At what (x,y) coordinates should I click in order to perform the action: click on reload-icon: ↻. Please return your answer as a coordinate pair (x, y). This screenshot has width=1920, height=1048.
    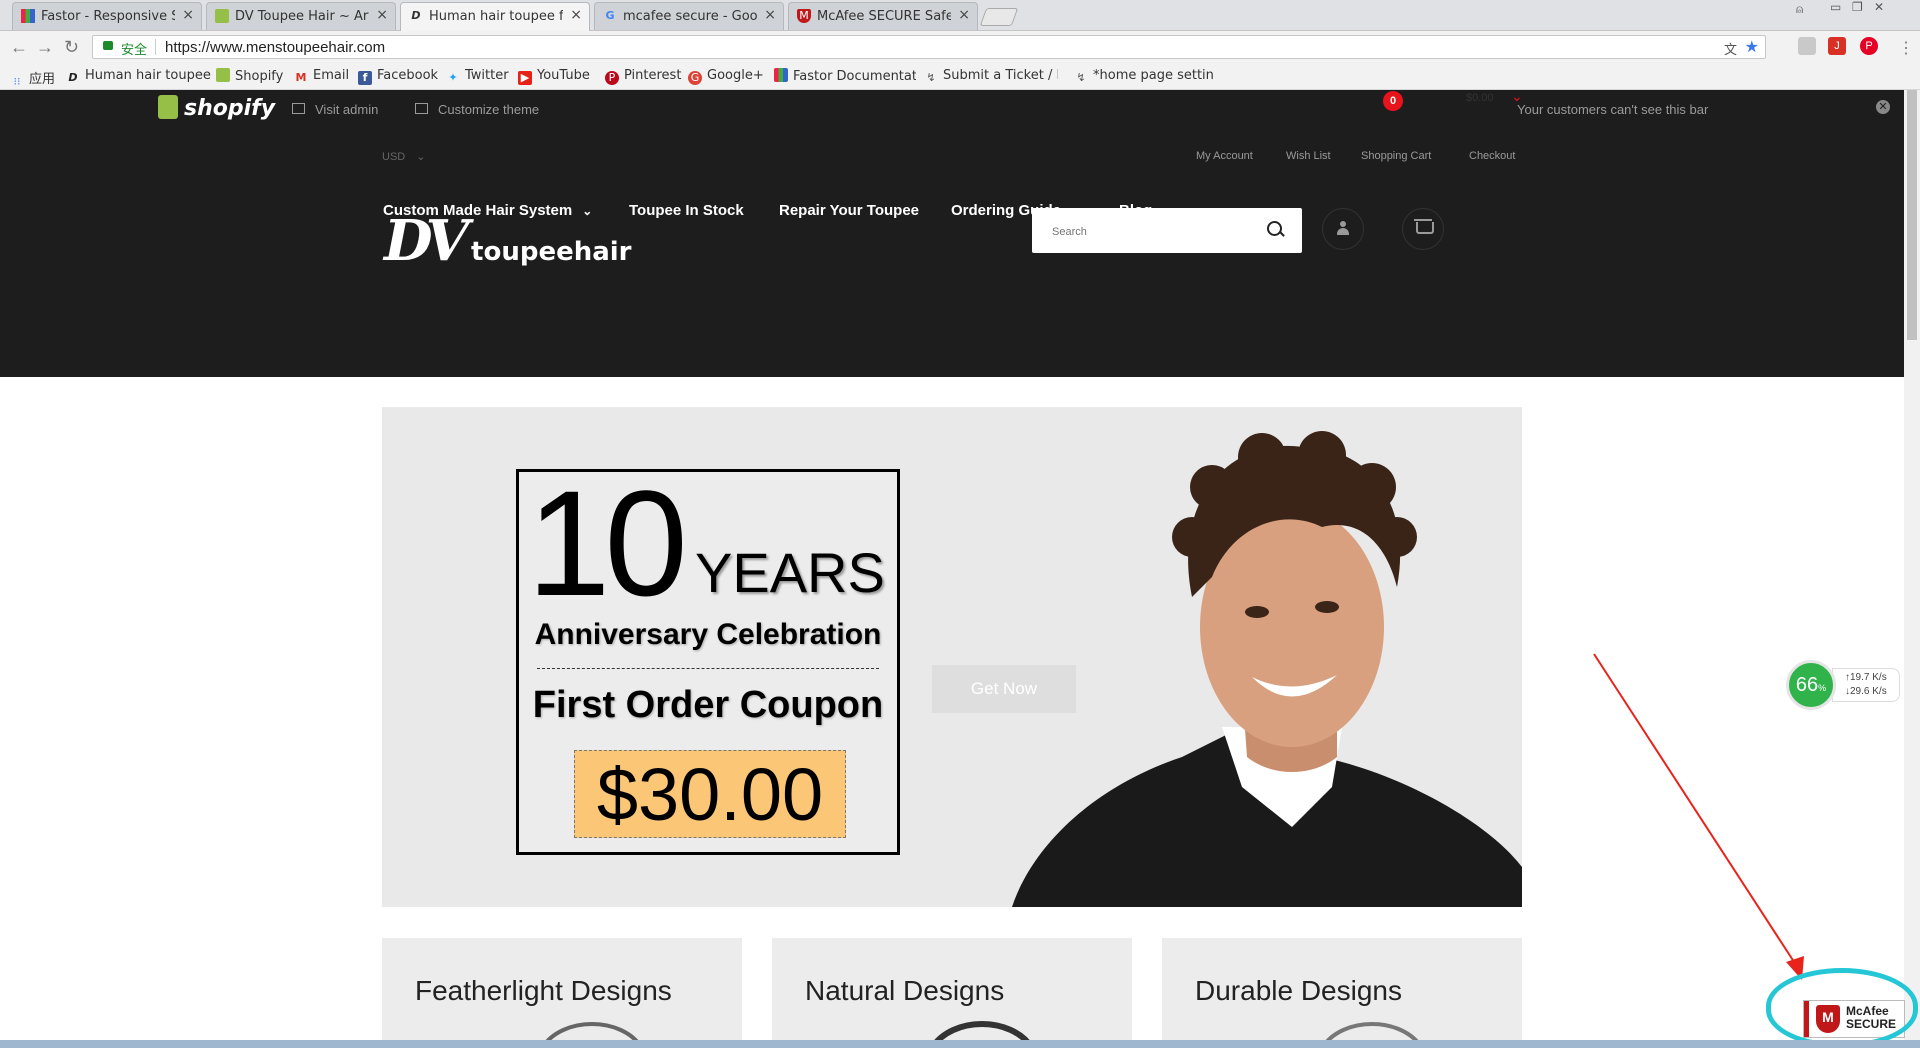
    Looking at the image, I should click on (71, 47).